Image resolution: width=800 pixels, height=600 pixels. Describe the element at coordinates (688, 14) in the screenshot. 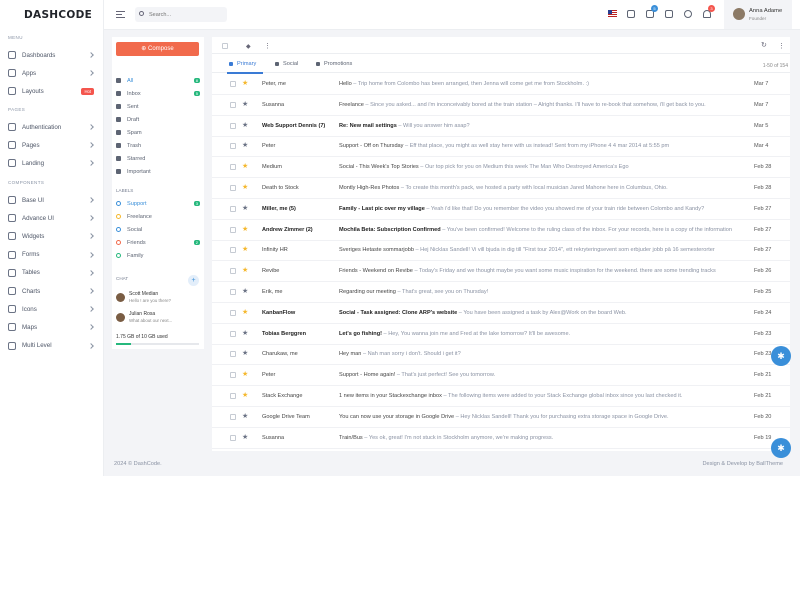

I see `moon-icon` at that location.